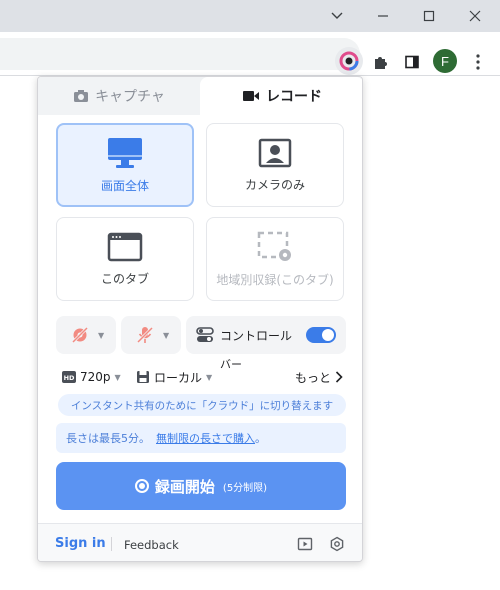  I want to click on side-panel-icon, so click(412, 62).